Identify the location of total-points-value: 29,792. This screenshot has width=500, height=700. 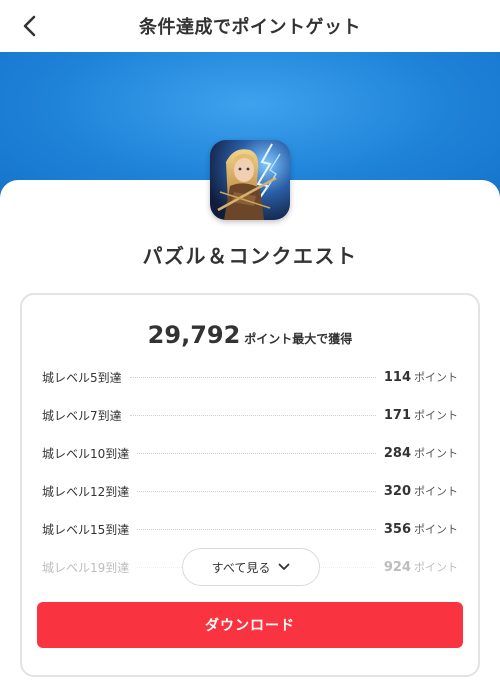
(194, 335).